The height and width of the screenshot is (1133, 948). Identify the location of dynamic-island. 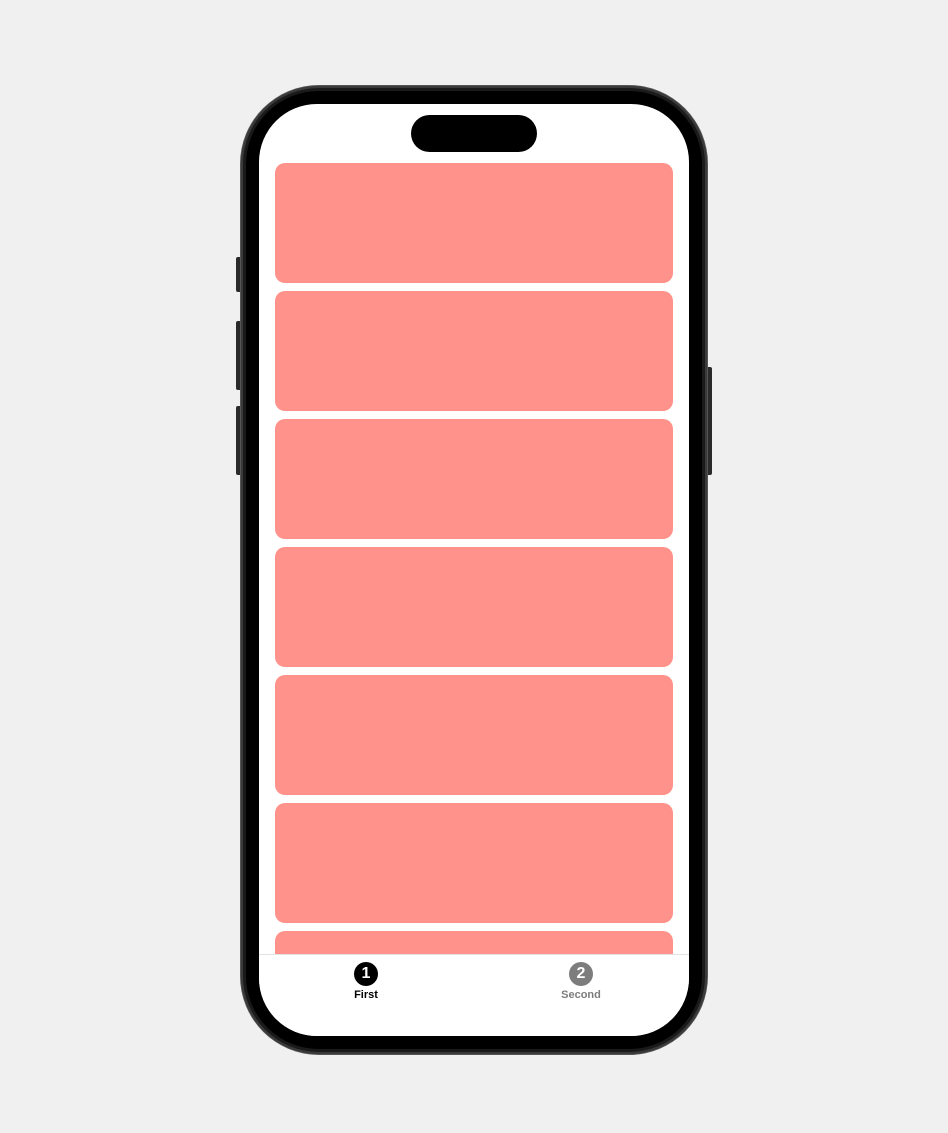
(474, 133).